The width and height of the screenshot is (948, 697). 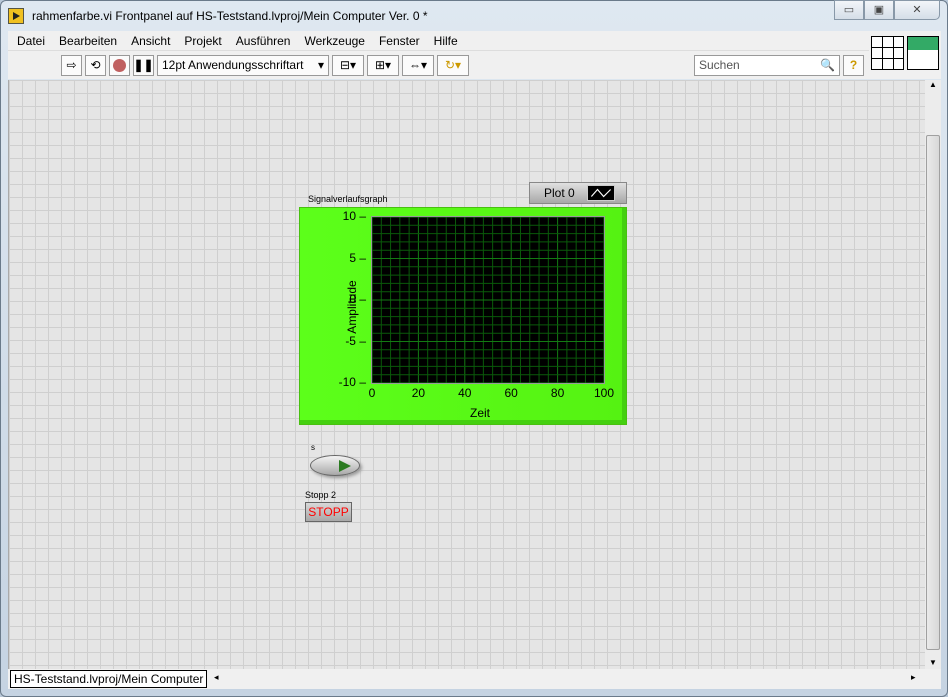 What do you see at coordinates (357, 299) in the screenshot?
I see `y-tick-label: 0 –` at bounding box center [357, 299].